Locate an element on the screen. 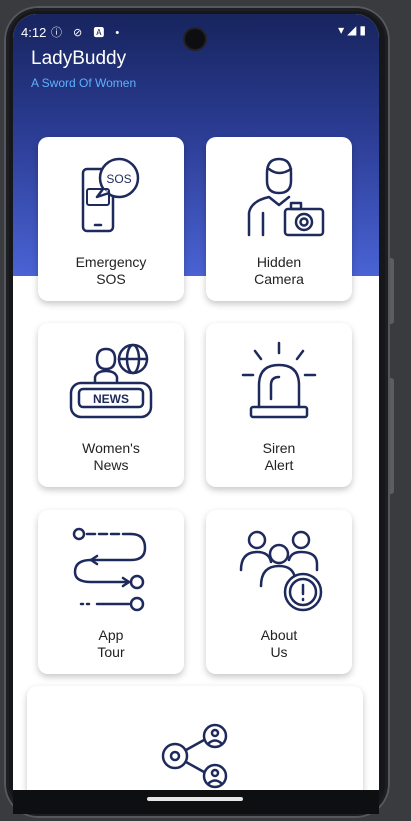  status-notification-icons: ⓘ ⊘ 🅰 • is located at coordinates (87, 33).